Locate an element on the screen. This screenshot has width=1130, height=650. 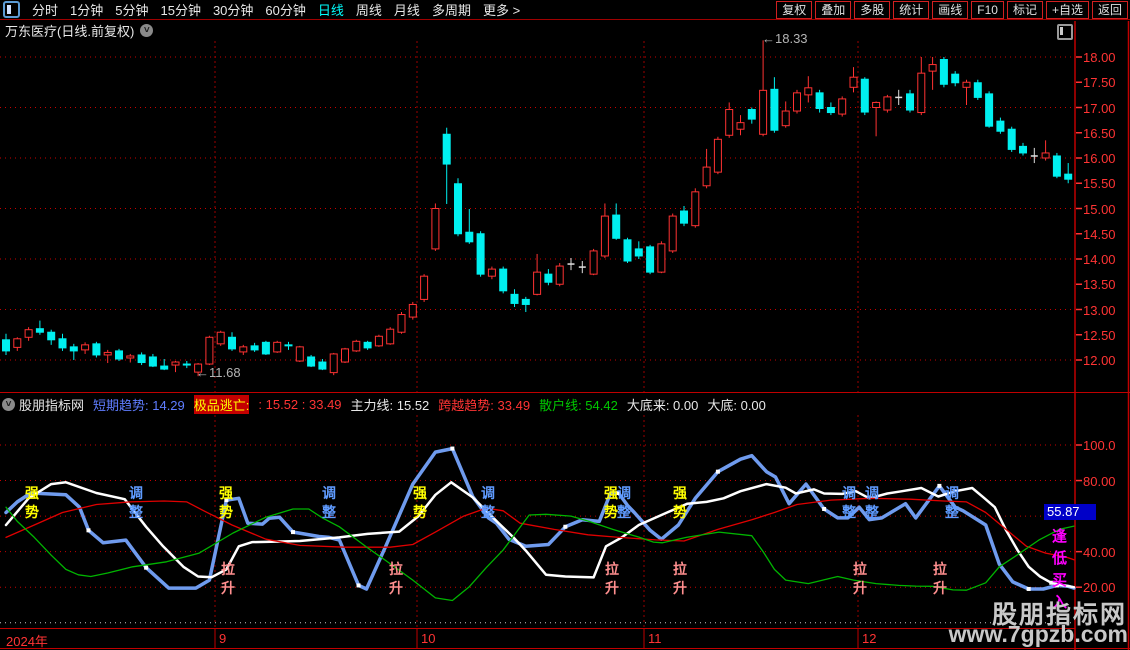
indicator-header-segment: : 15.52 : 33.49 is located at coordinates (300, 404).